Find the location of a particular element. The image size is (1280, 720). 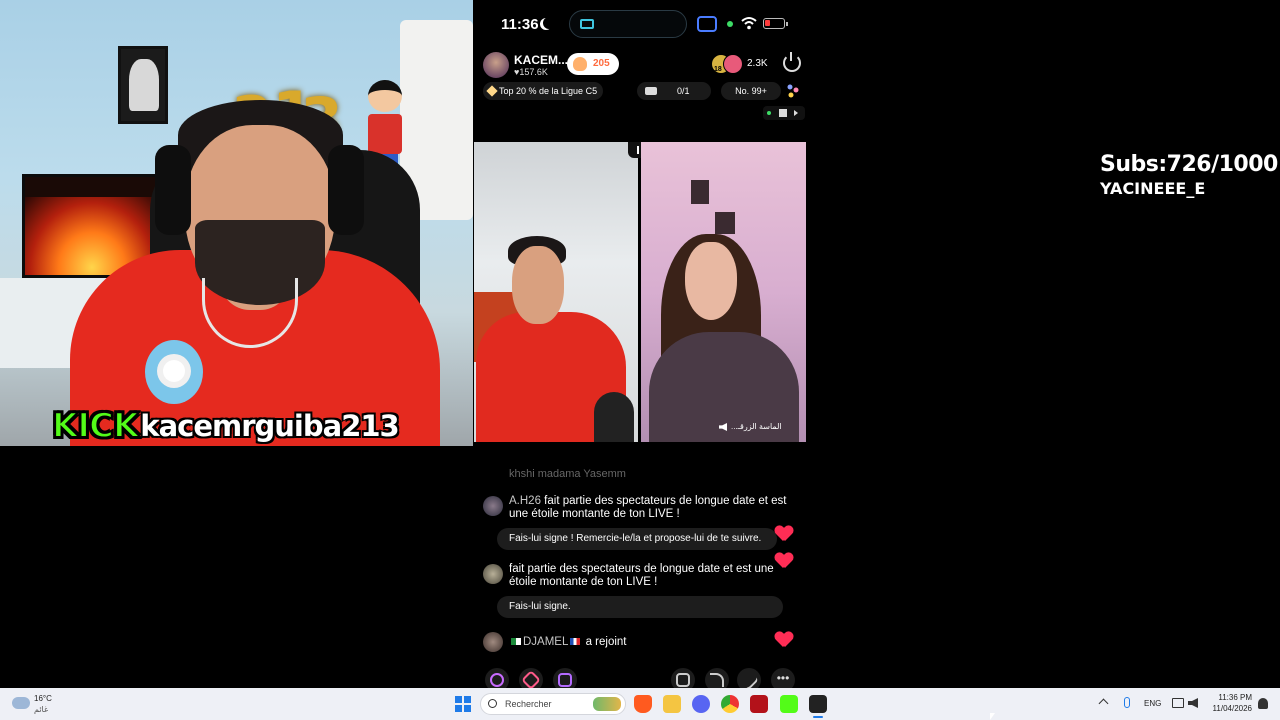

media-button is located at coordinates (683, 678).